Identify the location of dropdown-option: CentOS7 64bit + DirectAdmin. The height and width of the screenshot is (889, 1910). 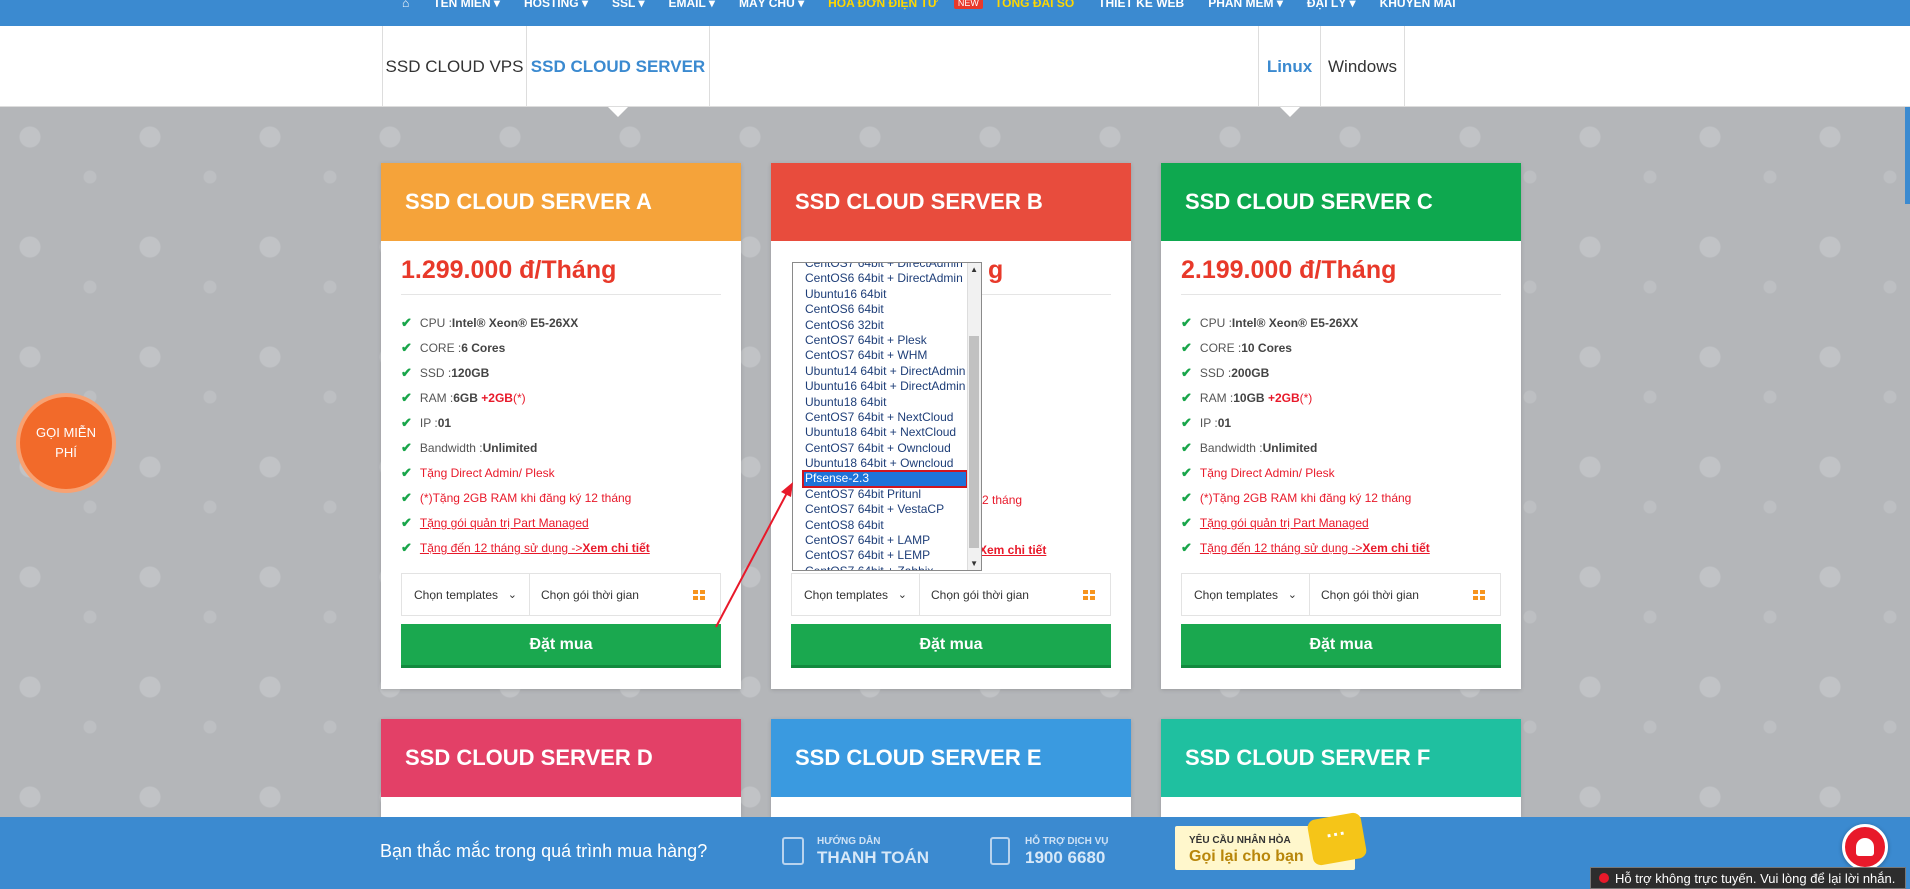
(880, 267).